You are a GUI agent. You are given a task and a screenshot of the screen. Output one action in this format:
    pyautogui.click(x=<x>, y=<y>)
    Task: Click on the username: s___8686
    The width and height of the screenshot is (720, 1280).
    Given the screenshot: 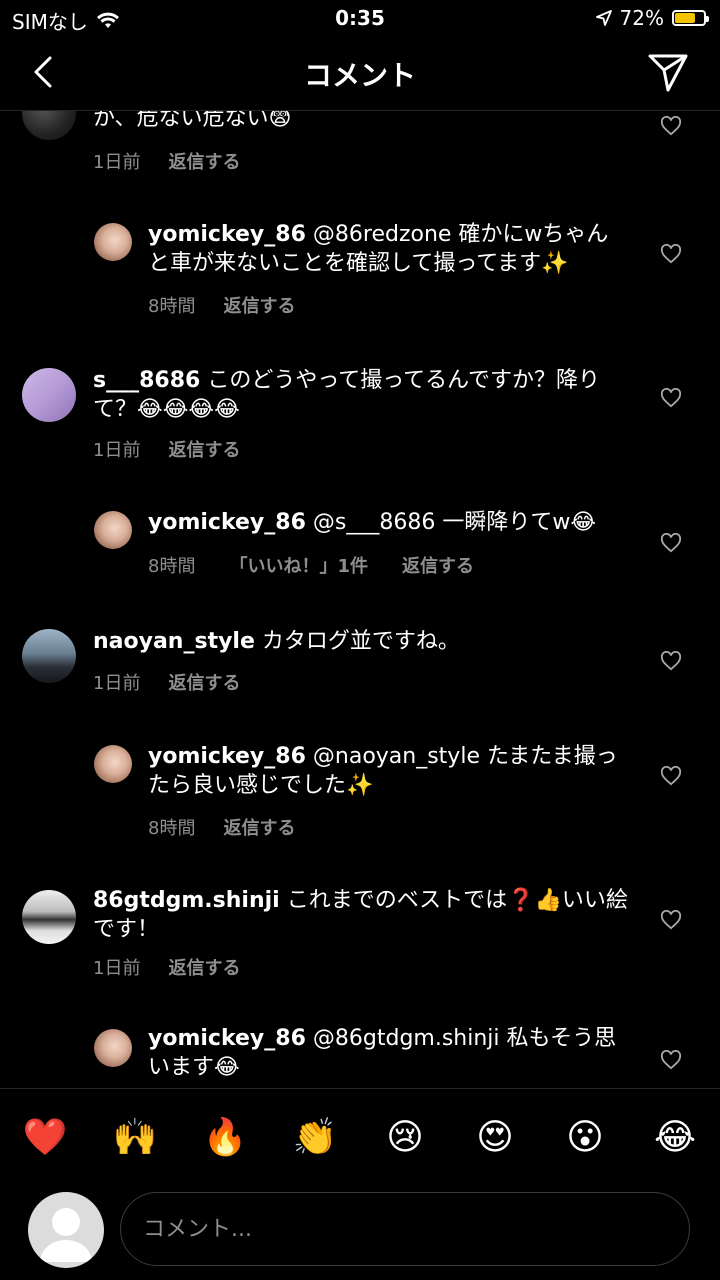 What is the action you would take?
    pyautogui.click(x=146, y=380)
    